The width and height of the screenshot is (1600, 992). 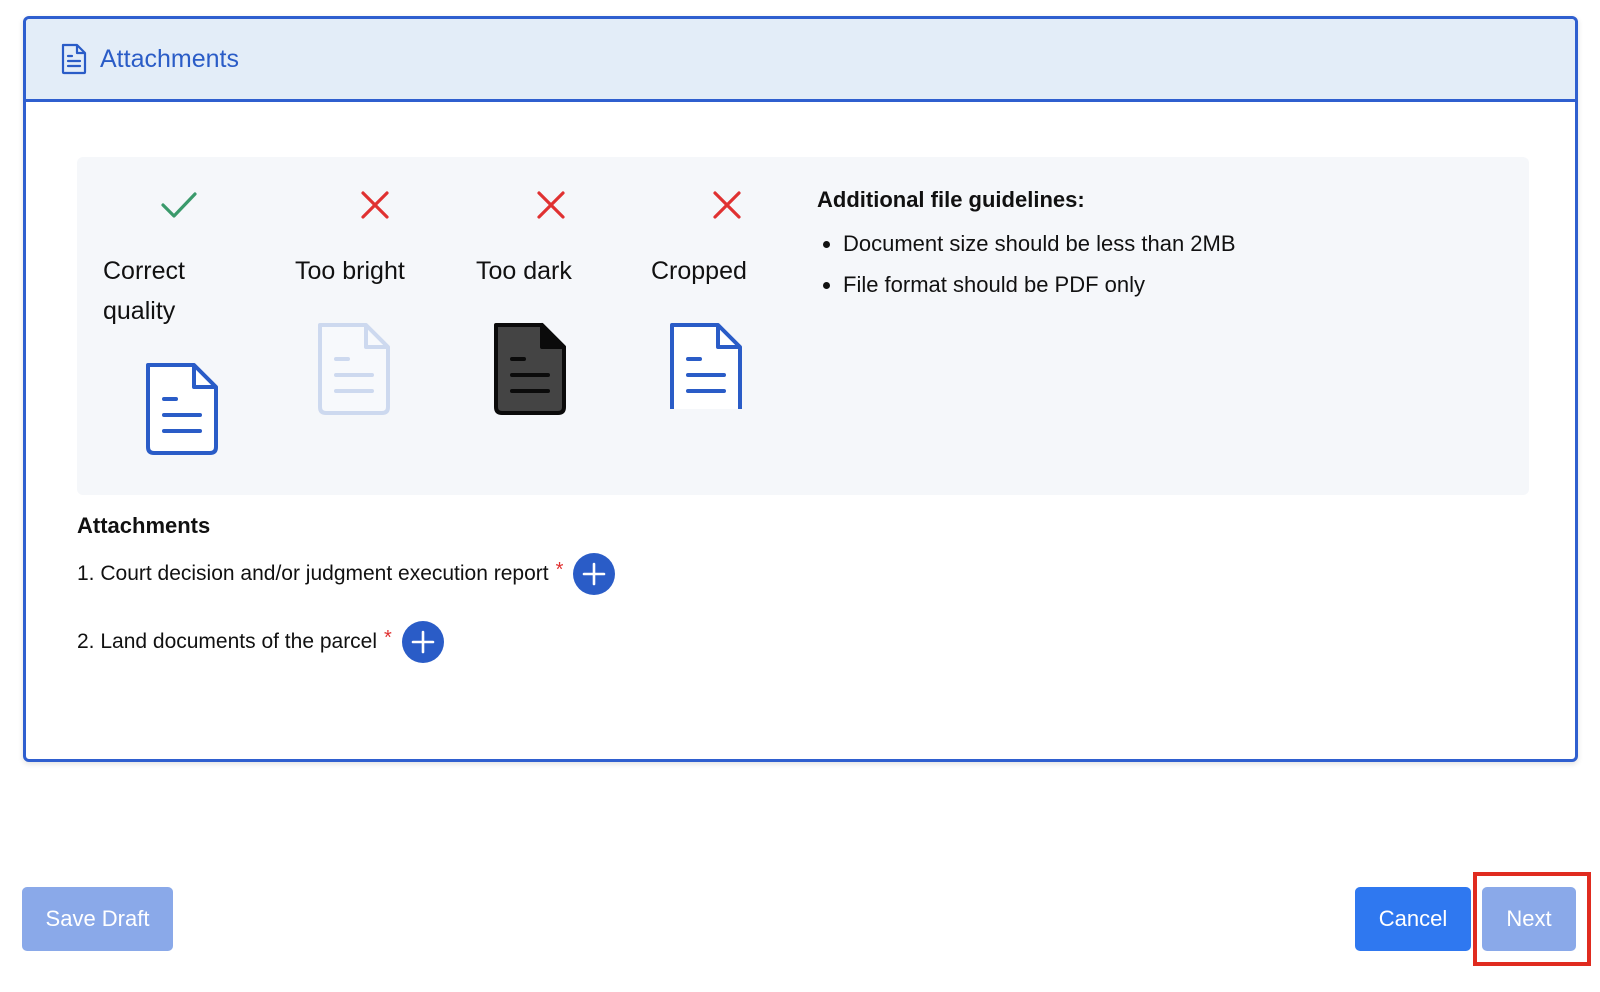 What do you see at coordinates (354, 371) in the screenshot?
I see `document-faded-icon` at bounding box center [354, 371].